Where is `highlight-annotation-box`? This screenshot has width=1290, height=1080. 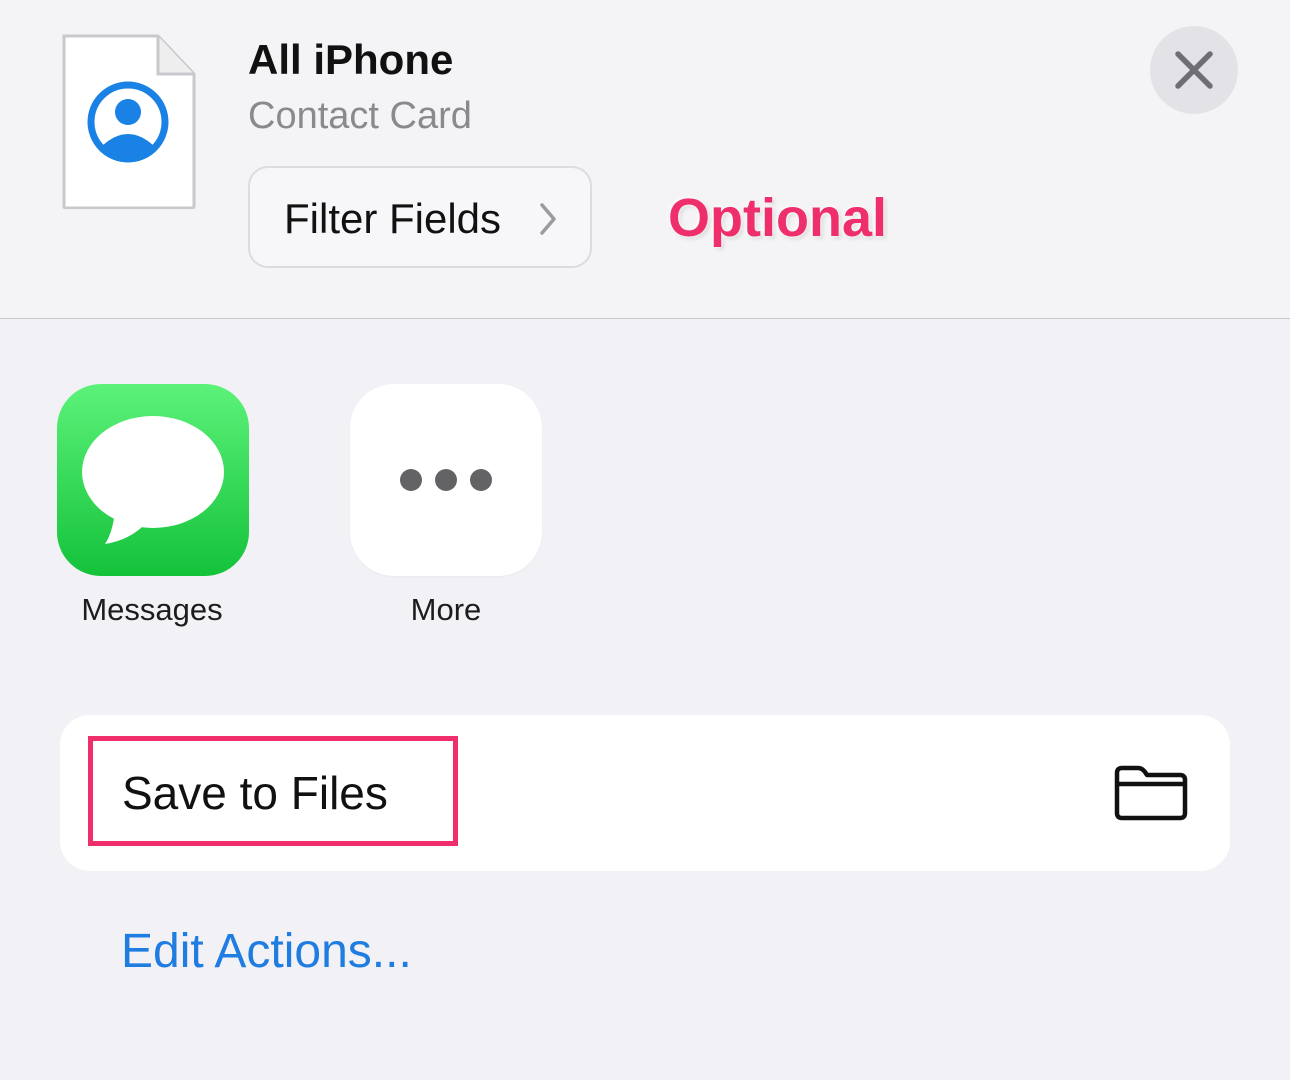
highlight-annotation-box is located at coordinates (273, 791).